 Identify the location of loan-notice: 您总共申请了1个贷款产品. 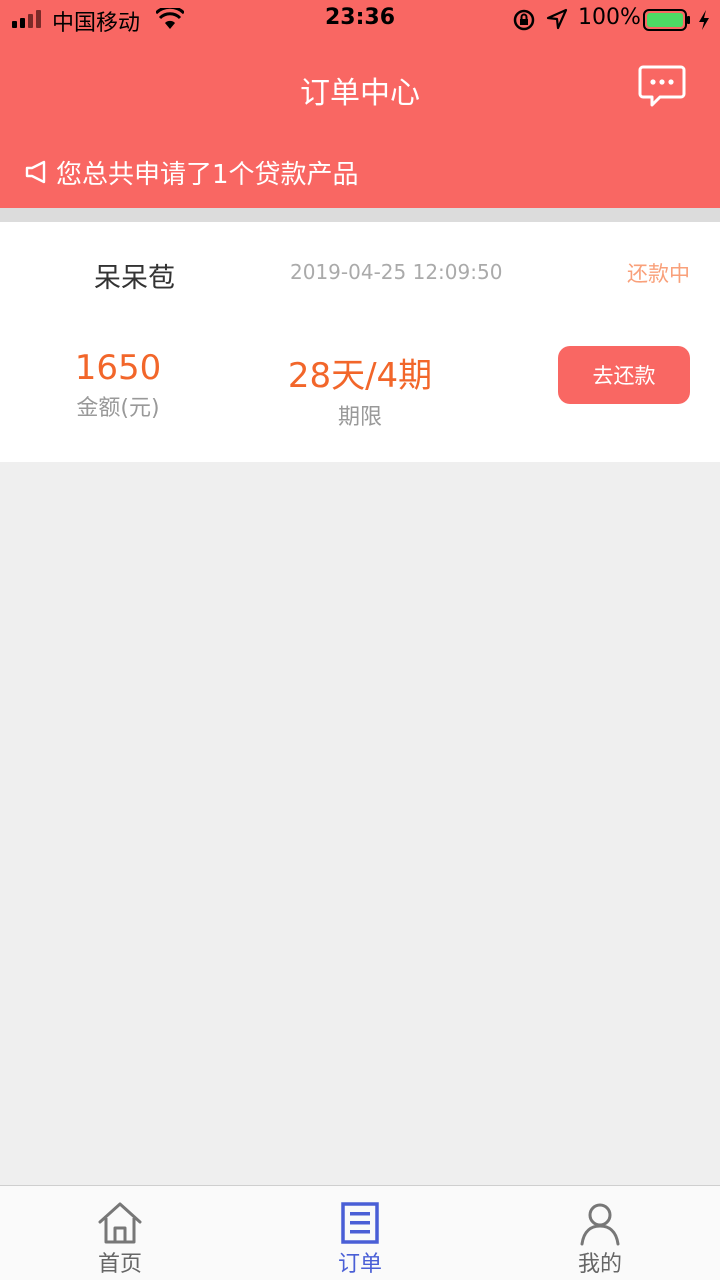
(191, 172).